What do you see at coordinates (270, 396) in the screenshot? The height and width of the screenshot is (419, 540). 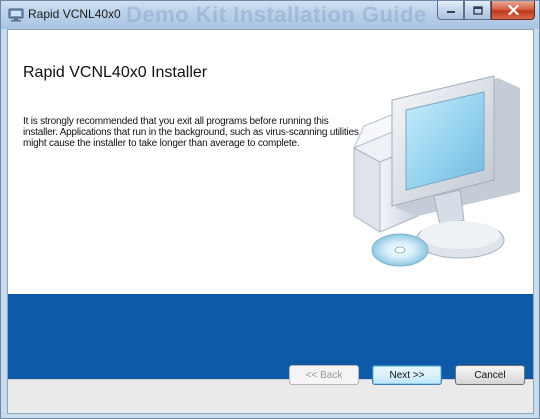 I see `button-bar` at bounding box center [270, 396].